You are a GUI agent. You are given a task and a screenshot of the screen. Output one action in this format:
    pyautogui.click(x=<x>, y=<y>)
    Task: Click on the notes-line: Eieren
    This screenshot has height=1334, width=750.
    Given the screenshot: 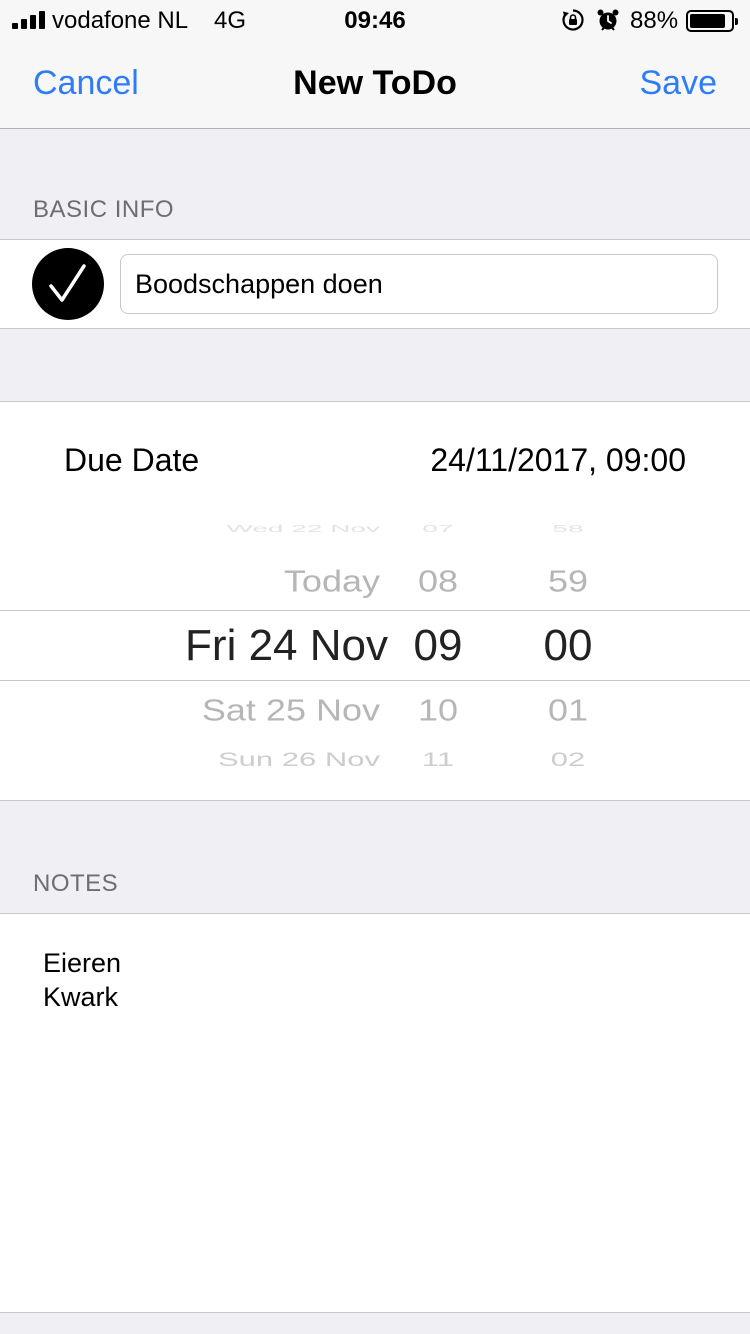 What is the action you would take?
    pyautogui.click(x=82, y=963)
    